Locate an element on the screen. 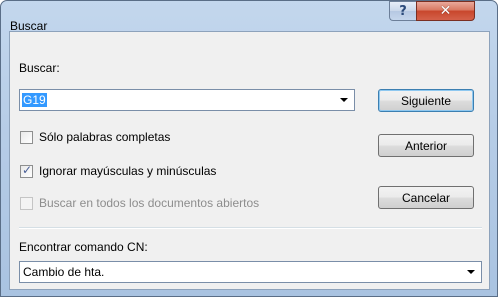  search-input-value: G19 is located at coordinates (34, 100).